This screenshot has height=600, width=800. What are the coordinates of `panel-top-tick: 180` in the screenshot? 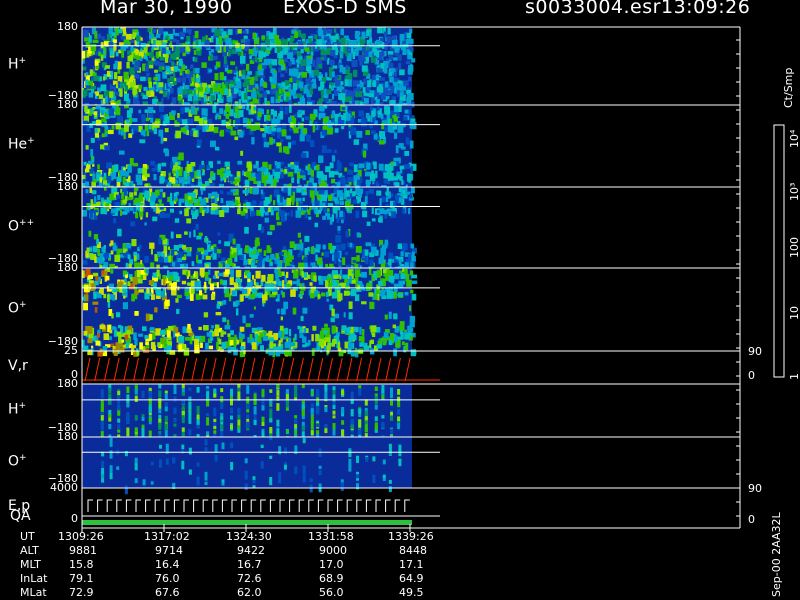 It's located at (67, 267).